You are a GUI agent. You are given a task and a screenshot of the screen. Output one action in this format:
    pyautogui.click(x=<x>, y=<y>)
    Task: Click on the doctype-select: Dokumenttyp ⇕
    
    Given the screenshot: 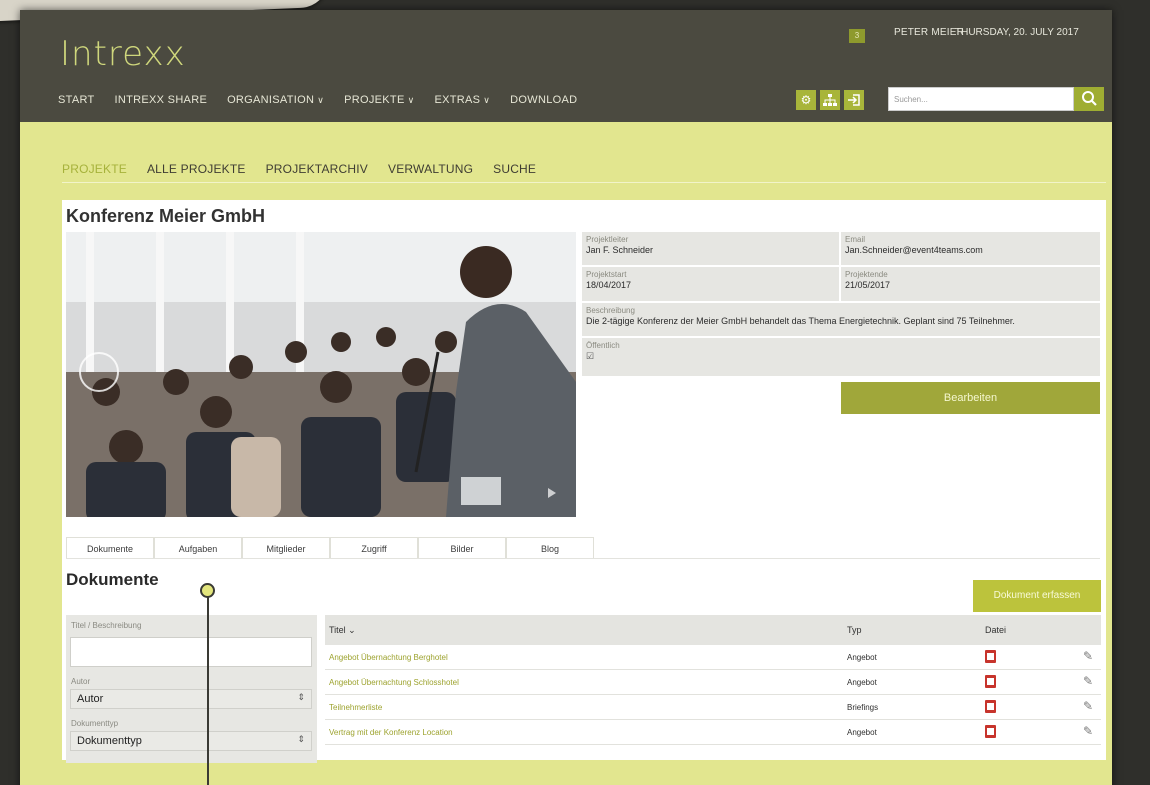 What is the action you would take?
    pyautogui.click(x=191, y=741)
    